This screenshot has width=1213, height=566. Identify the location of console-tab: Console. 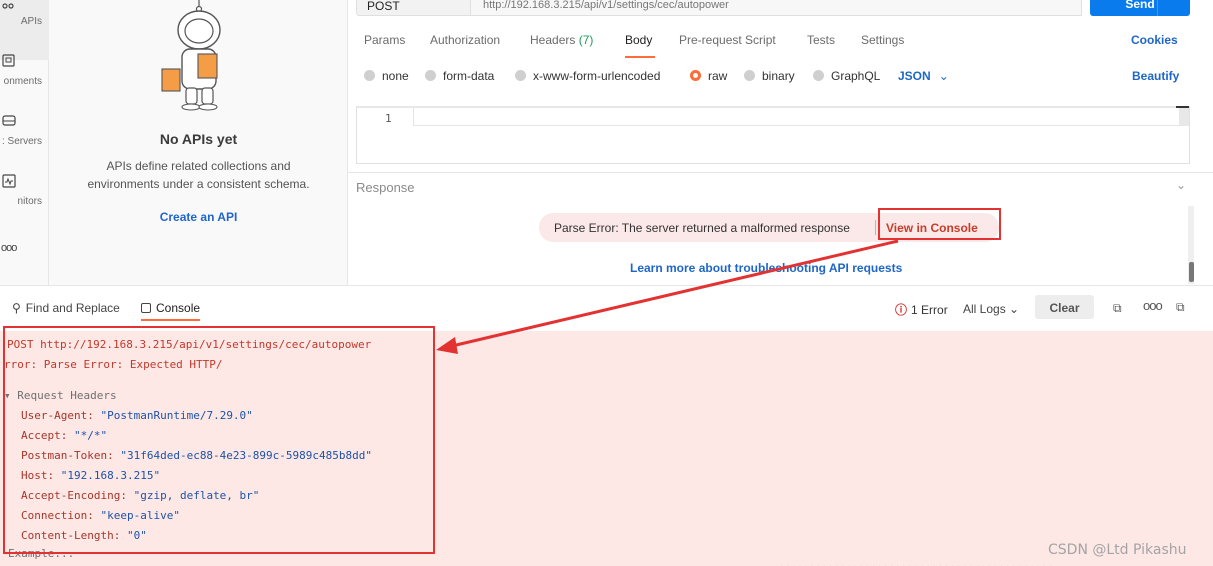
(170, 308).